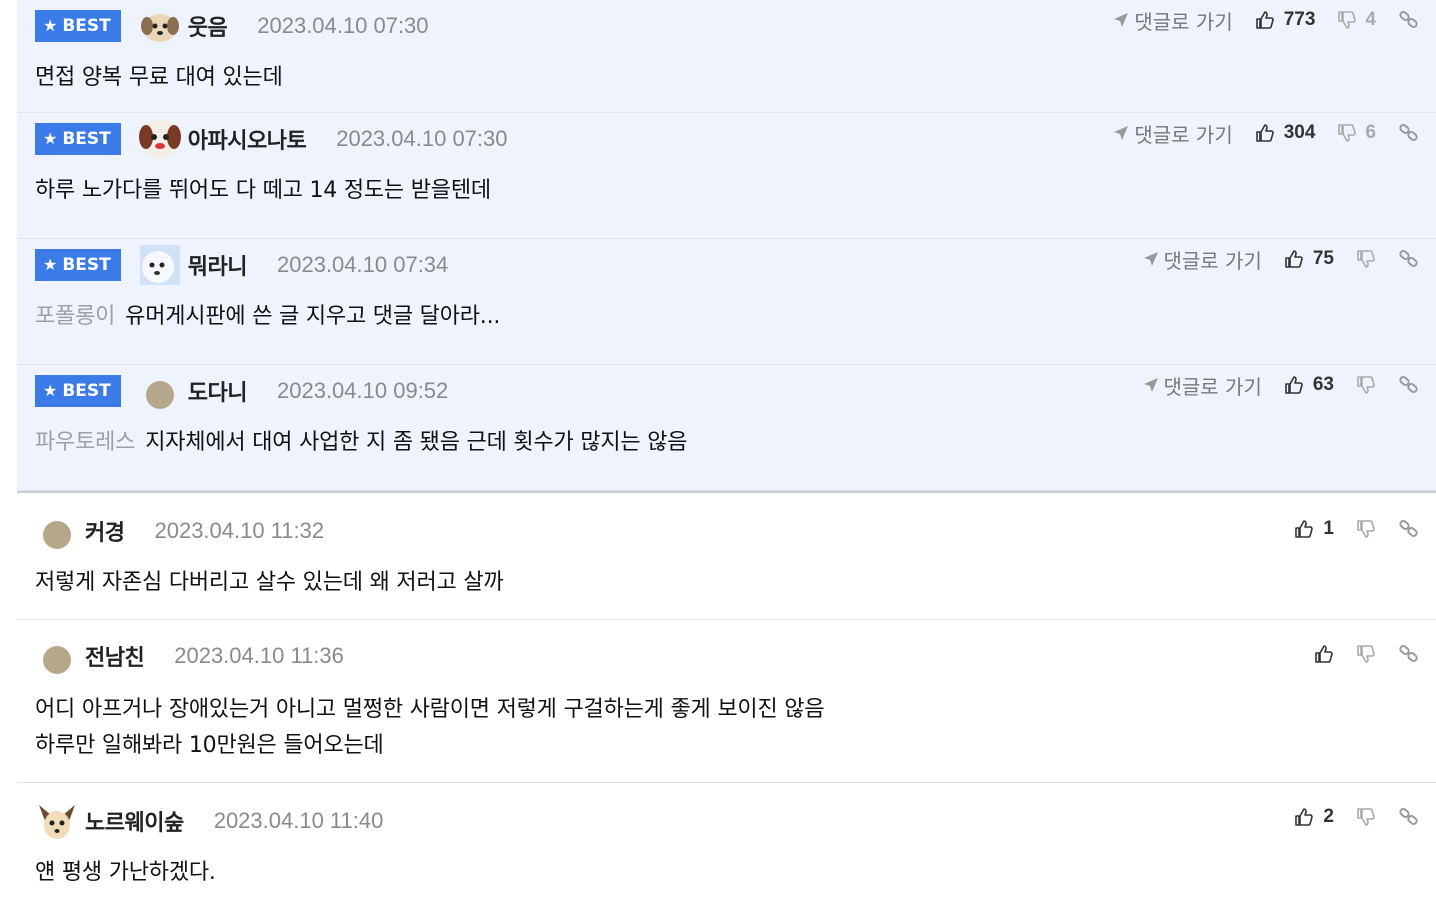  Describe the element at coordinates (1309, 259) in the screenshot. I see `upvote-button: 75` at that location.